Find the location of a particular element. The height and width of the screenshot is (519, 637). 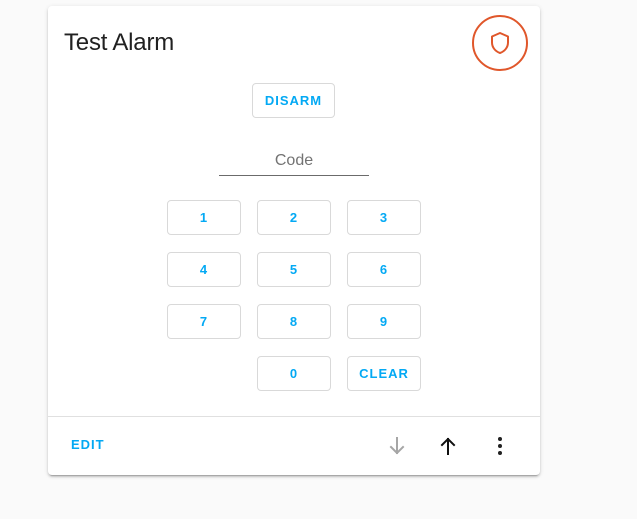

keypad-key-3: 3 is located at coordinates (384, 217).